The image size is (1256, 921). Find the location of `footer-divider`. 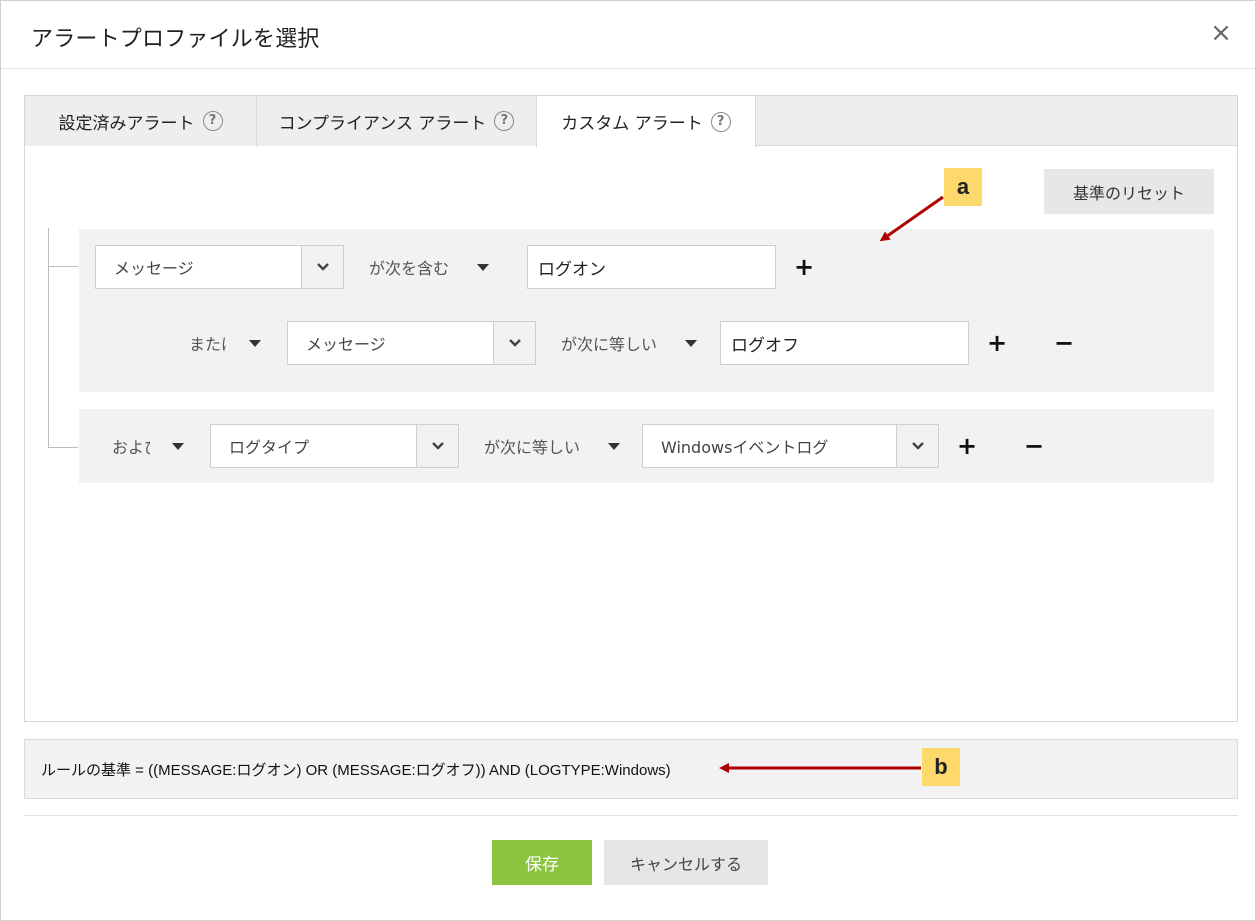

footer-divider is located at coordinates (631, 815).